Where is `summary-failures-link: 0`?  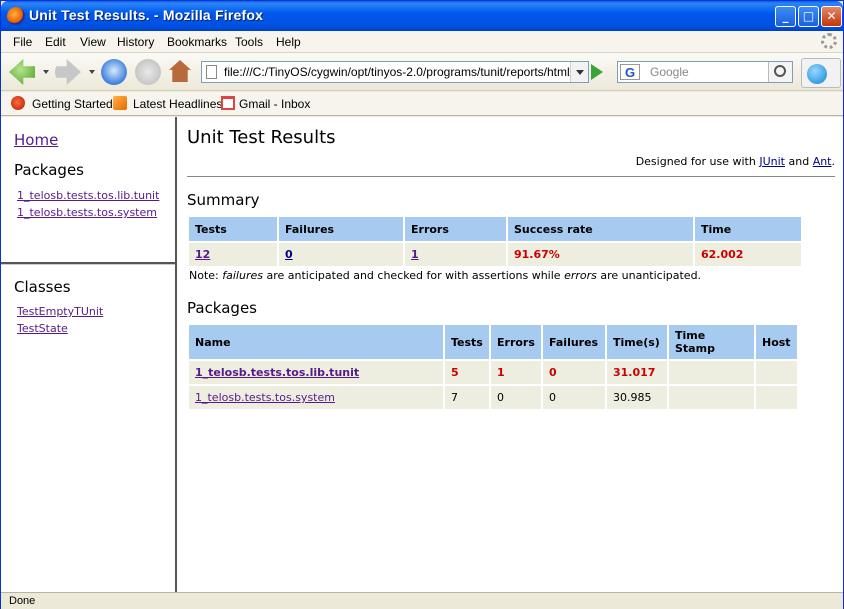 summary-failures-link: 0 is located at coordinates (289, 254).